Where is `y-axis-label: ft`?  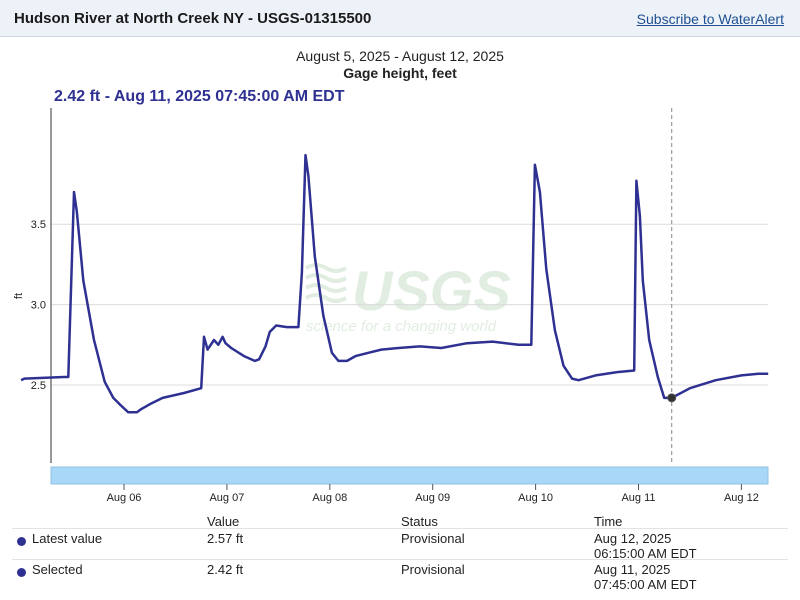
y-axis-label: ft is located at coordinates (19, 296).